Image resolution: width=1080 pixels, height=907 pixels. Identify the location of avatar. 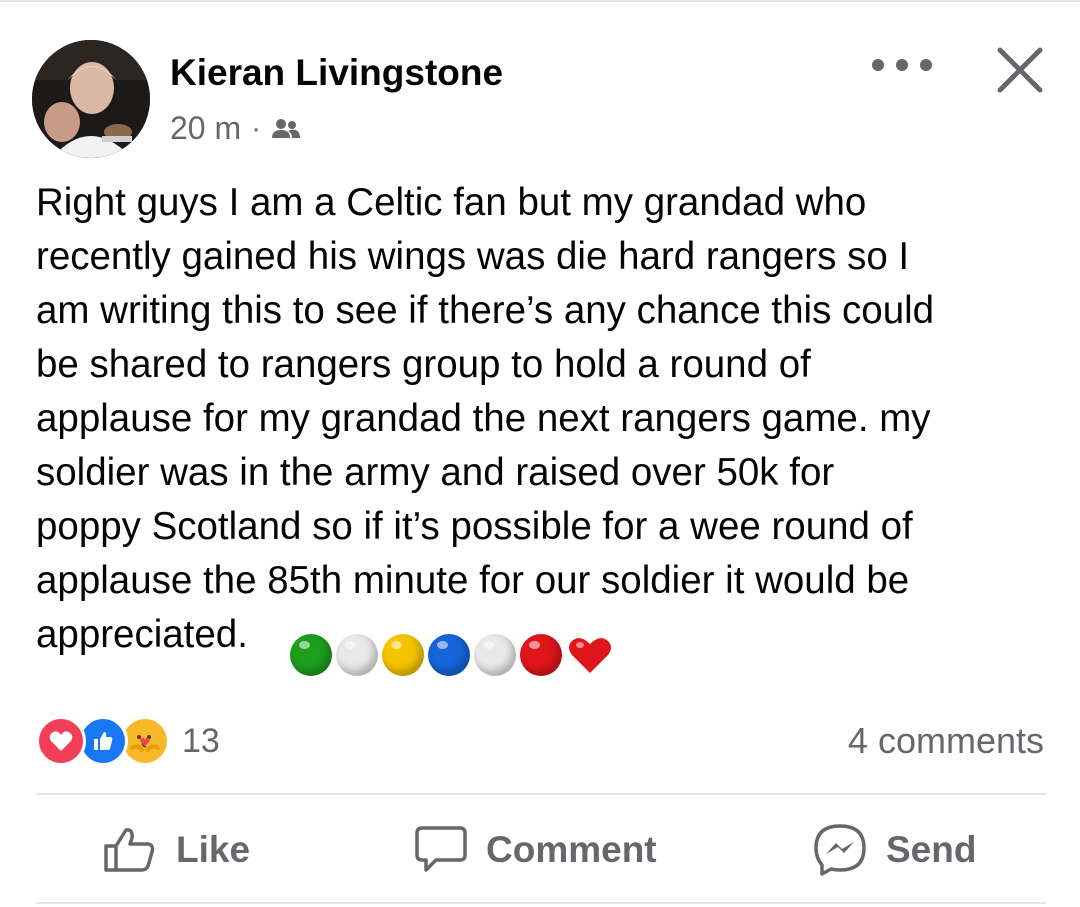
(91, 99).